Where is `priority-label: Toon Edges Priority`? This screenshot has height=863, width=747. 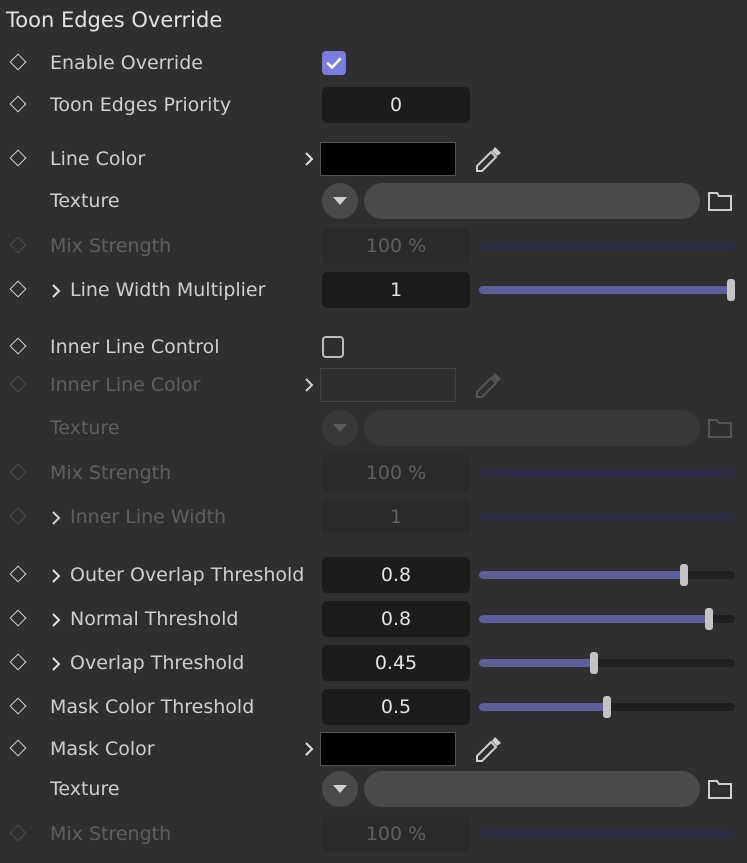 priority-label: Toon Edges Priority is located at coordinates (141, 105).